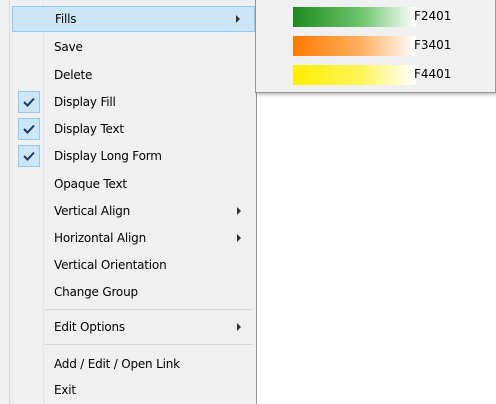 Image resolution: width=496 pixels, height=404 pixels. I want to click on menu-item-edit-options: Edit Options, so click(133, 327).